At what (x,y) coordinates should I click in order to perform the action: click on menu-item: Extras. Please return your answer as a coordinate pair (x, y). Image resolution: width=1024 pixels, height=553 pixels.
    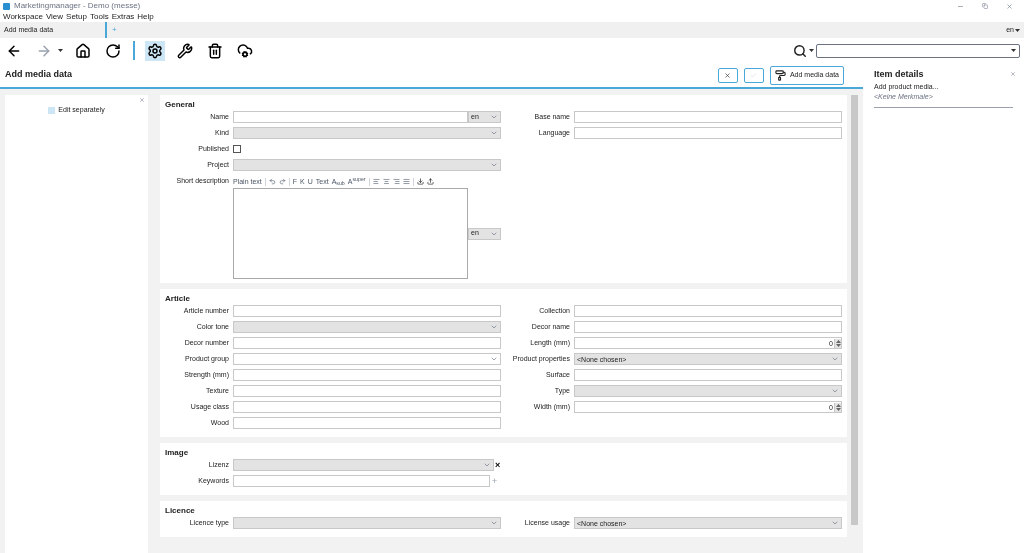
    Looking at the image, I should click on (123, 17).